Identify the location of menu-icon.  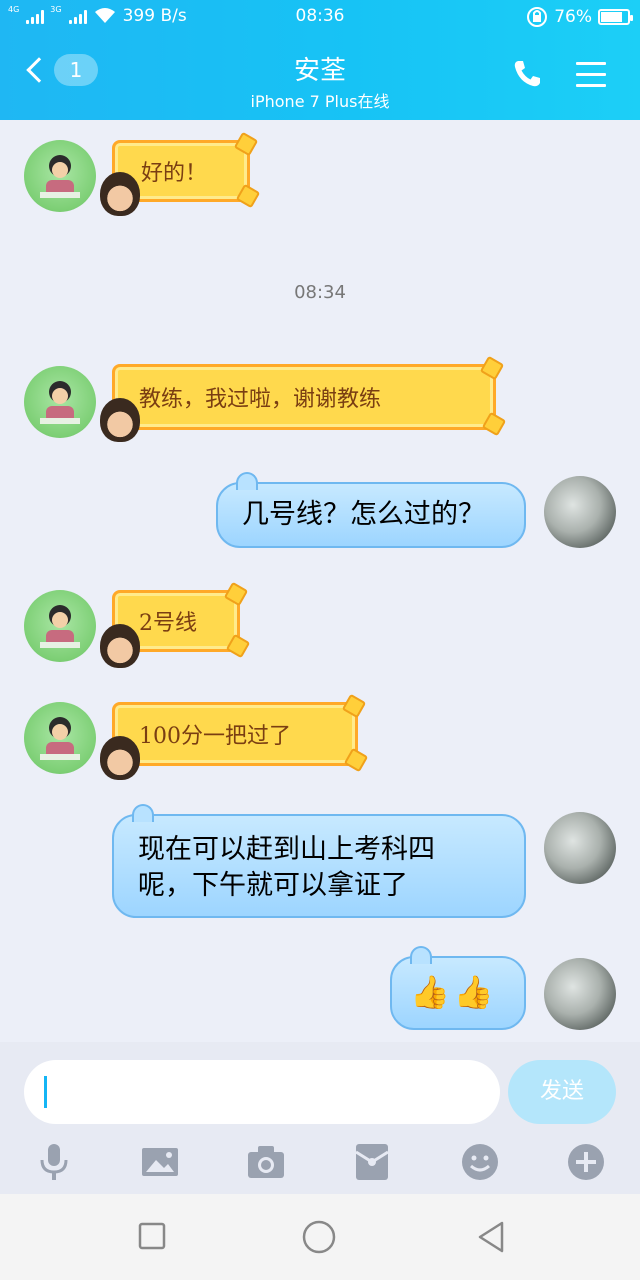
(591, 78).